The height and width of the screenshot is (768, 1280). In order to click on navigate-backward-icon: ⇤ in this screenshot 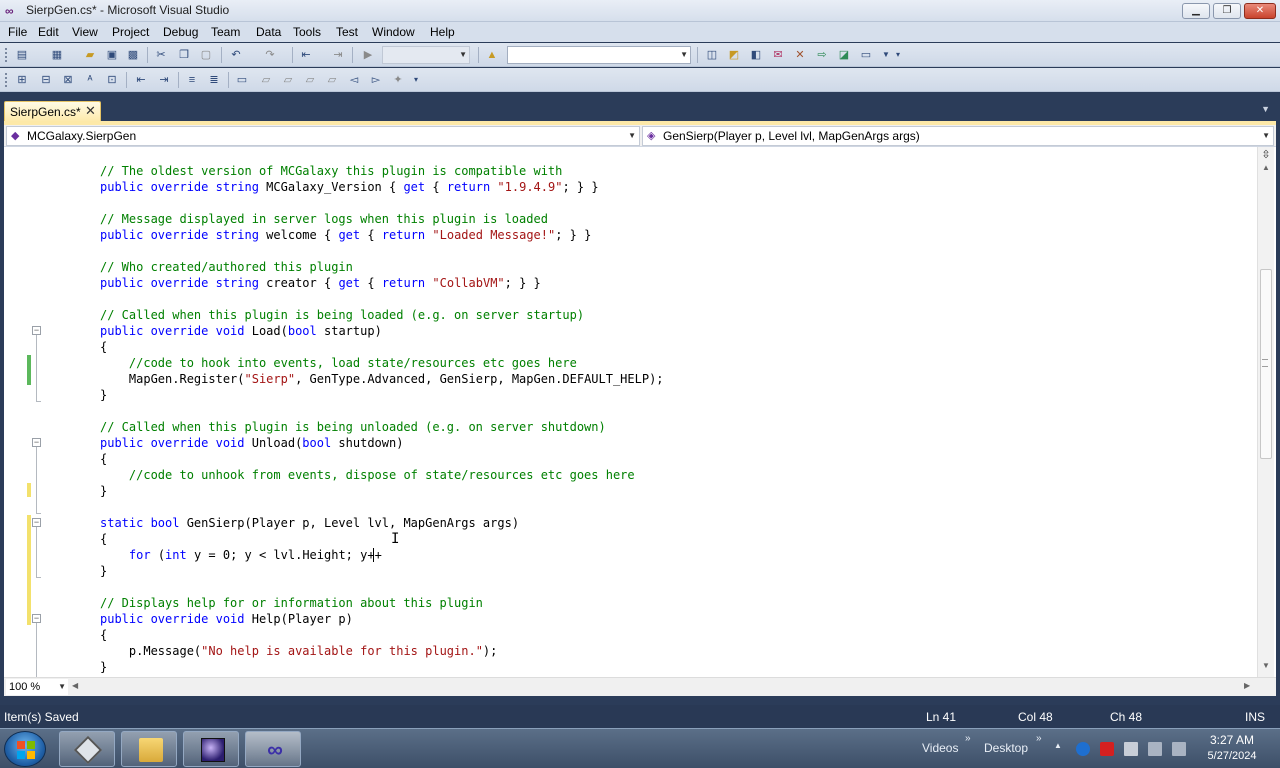, I will do `click(306, 55)`.